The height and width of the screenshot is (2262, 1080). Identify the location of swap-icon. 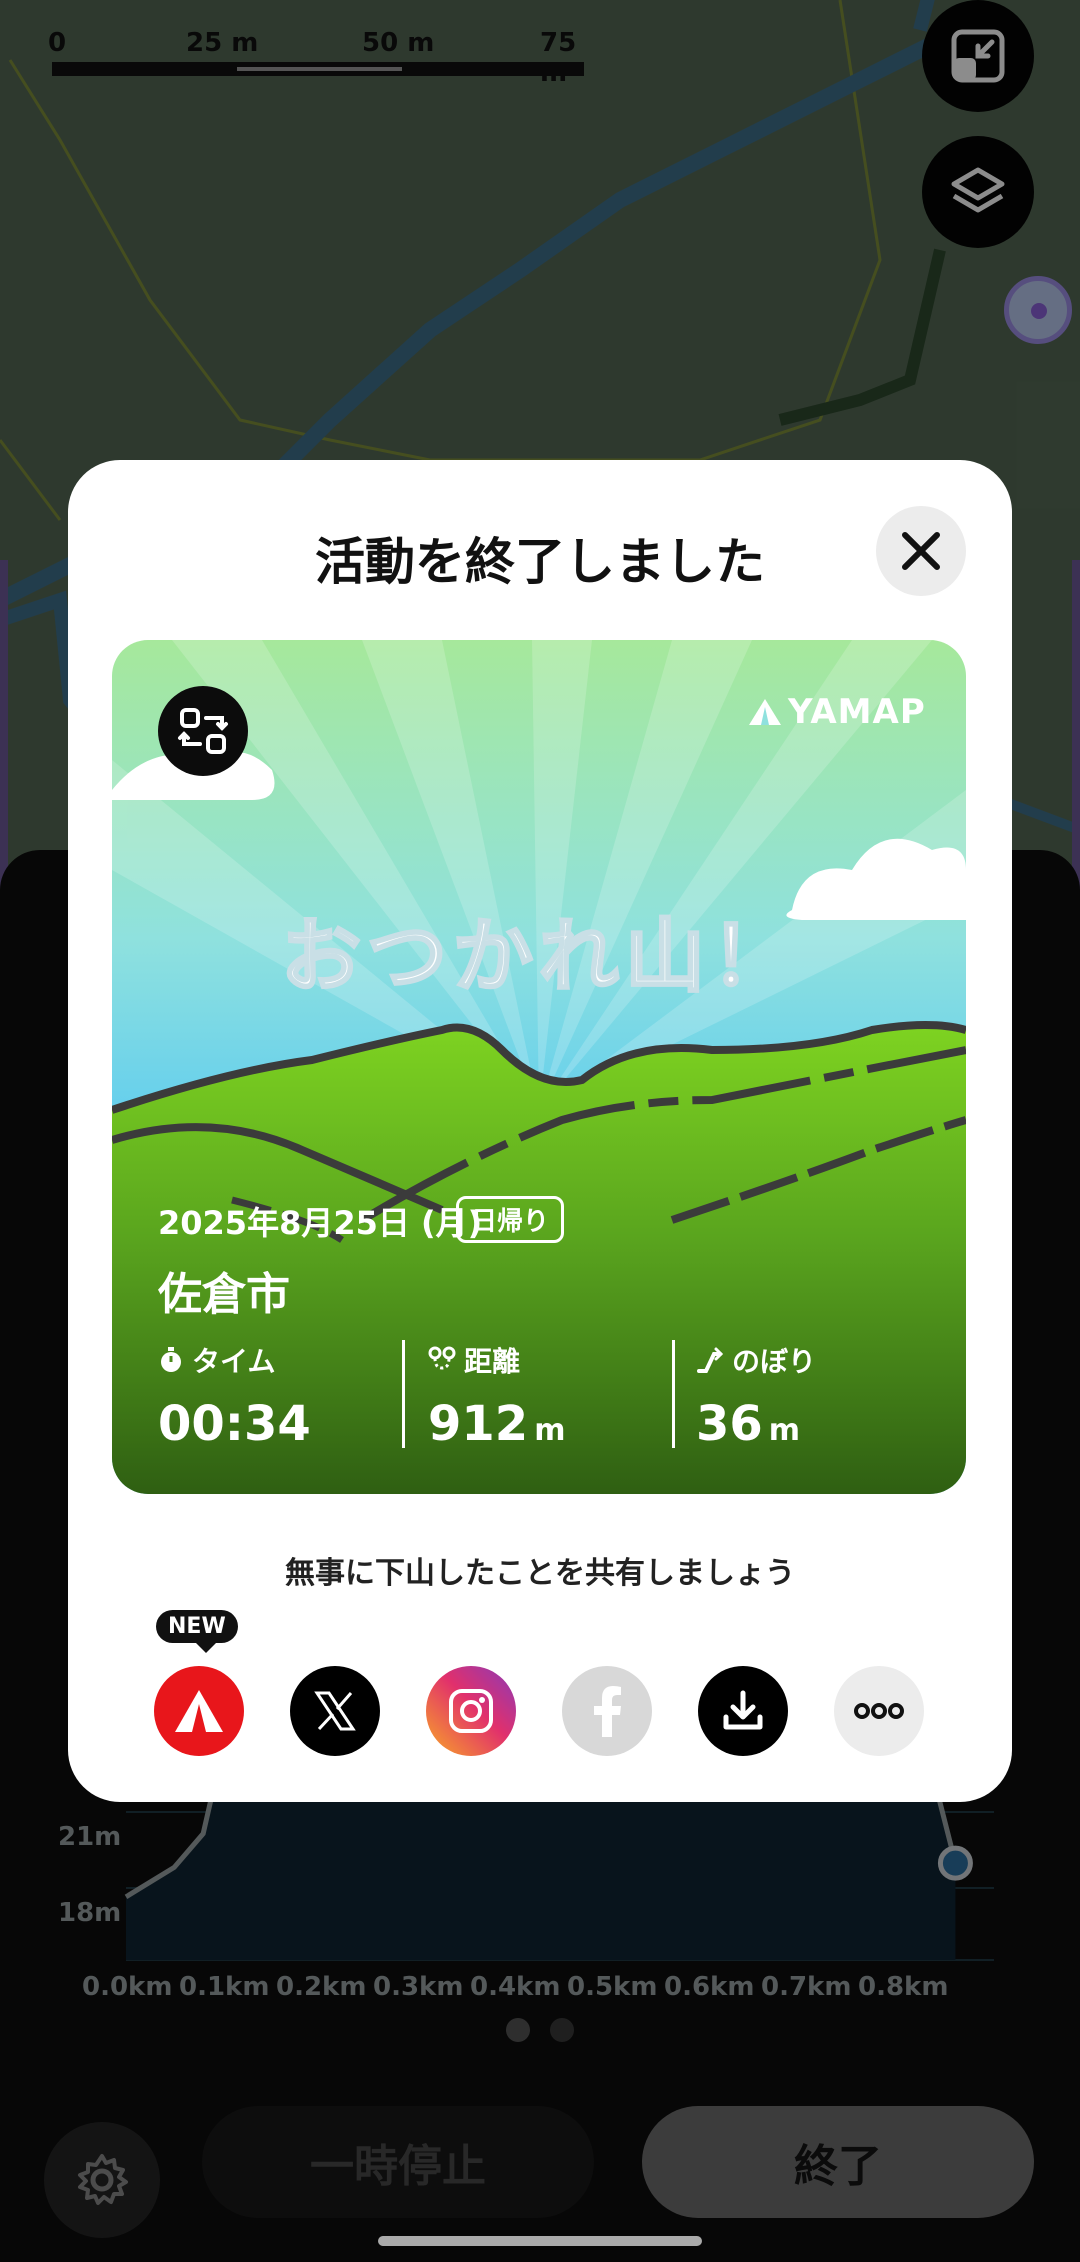
(203, 731).